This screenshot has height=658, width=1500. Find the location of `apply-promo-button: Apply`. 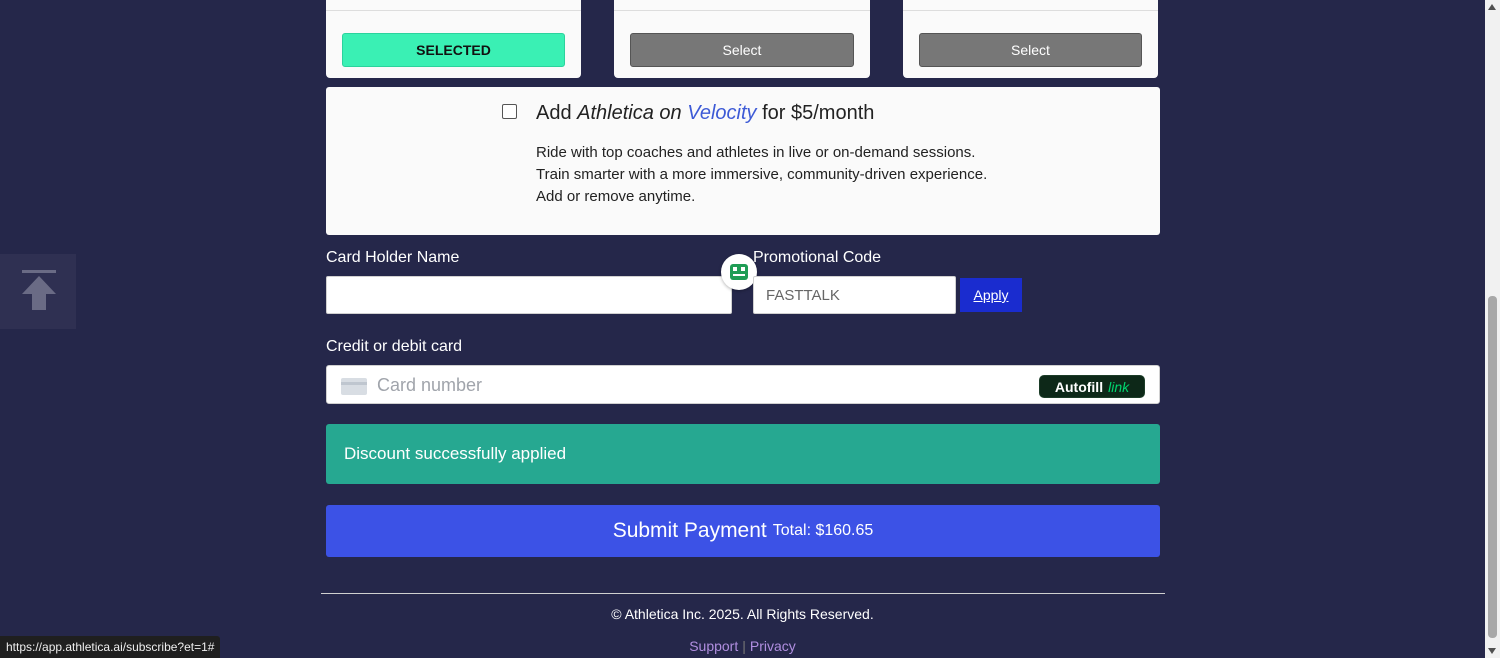

apply-promo-button: Apply is located at coordinates (991, 295).